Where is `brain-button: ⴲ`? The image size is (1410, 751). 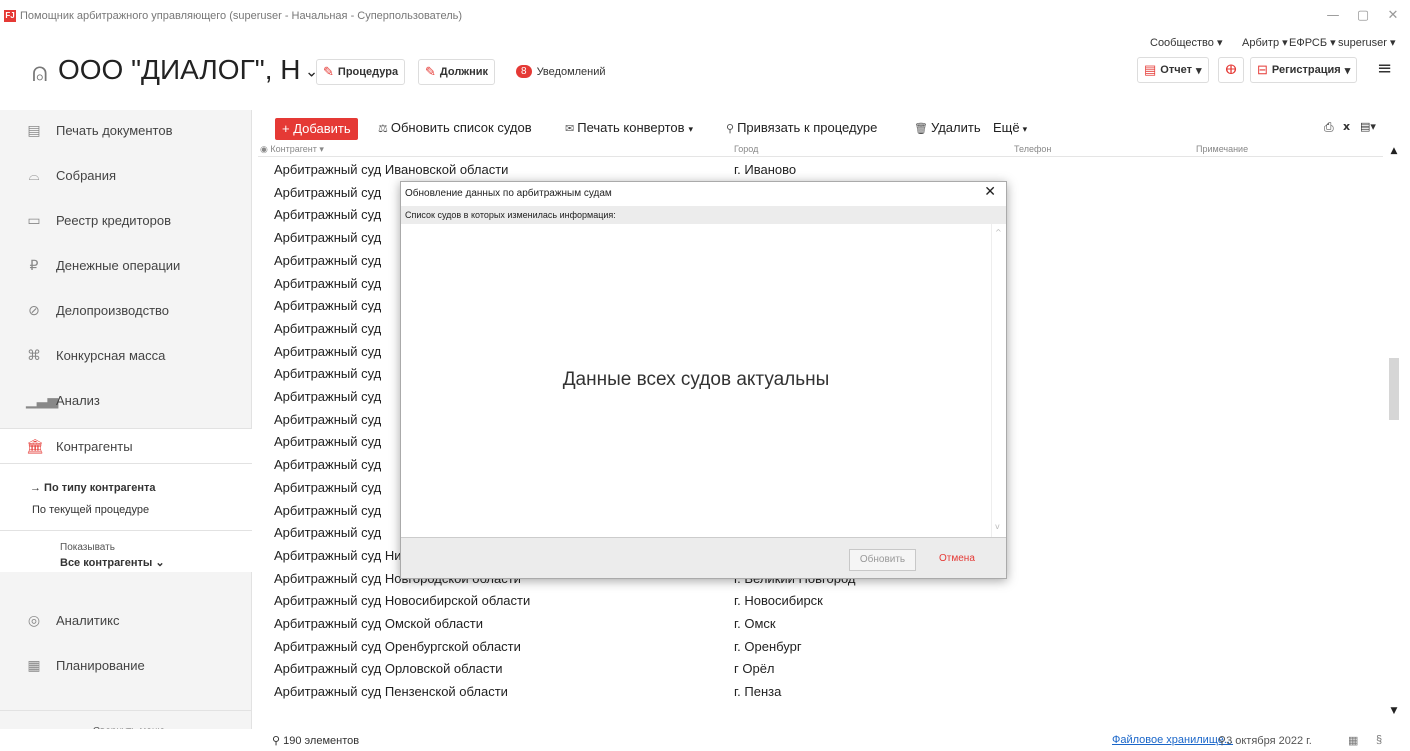 brain-button: ⴲ is located at coordinates (1231, 70).